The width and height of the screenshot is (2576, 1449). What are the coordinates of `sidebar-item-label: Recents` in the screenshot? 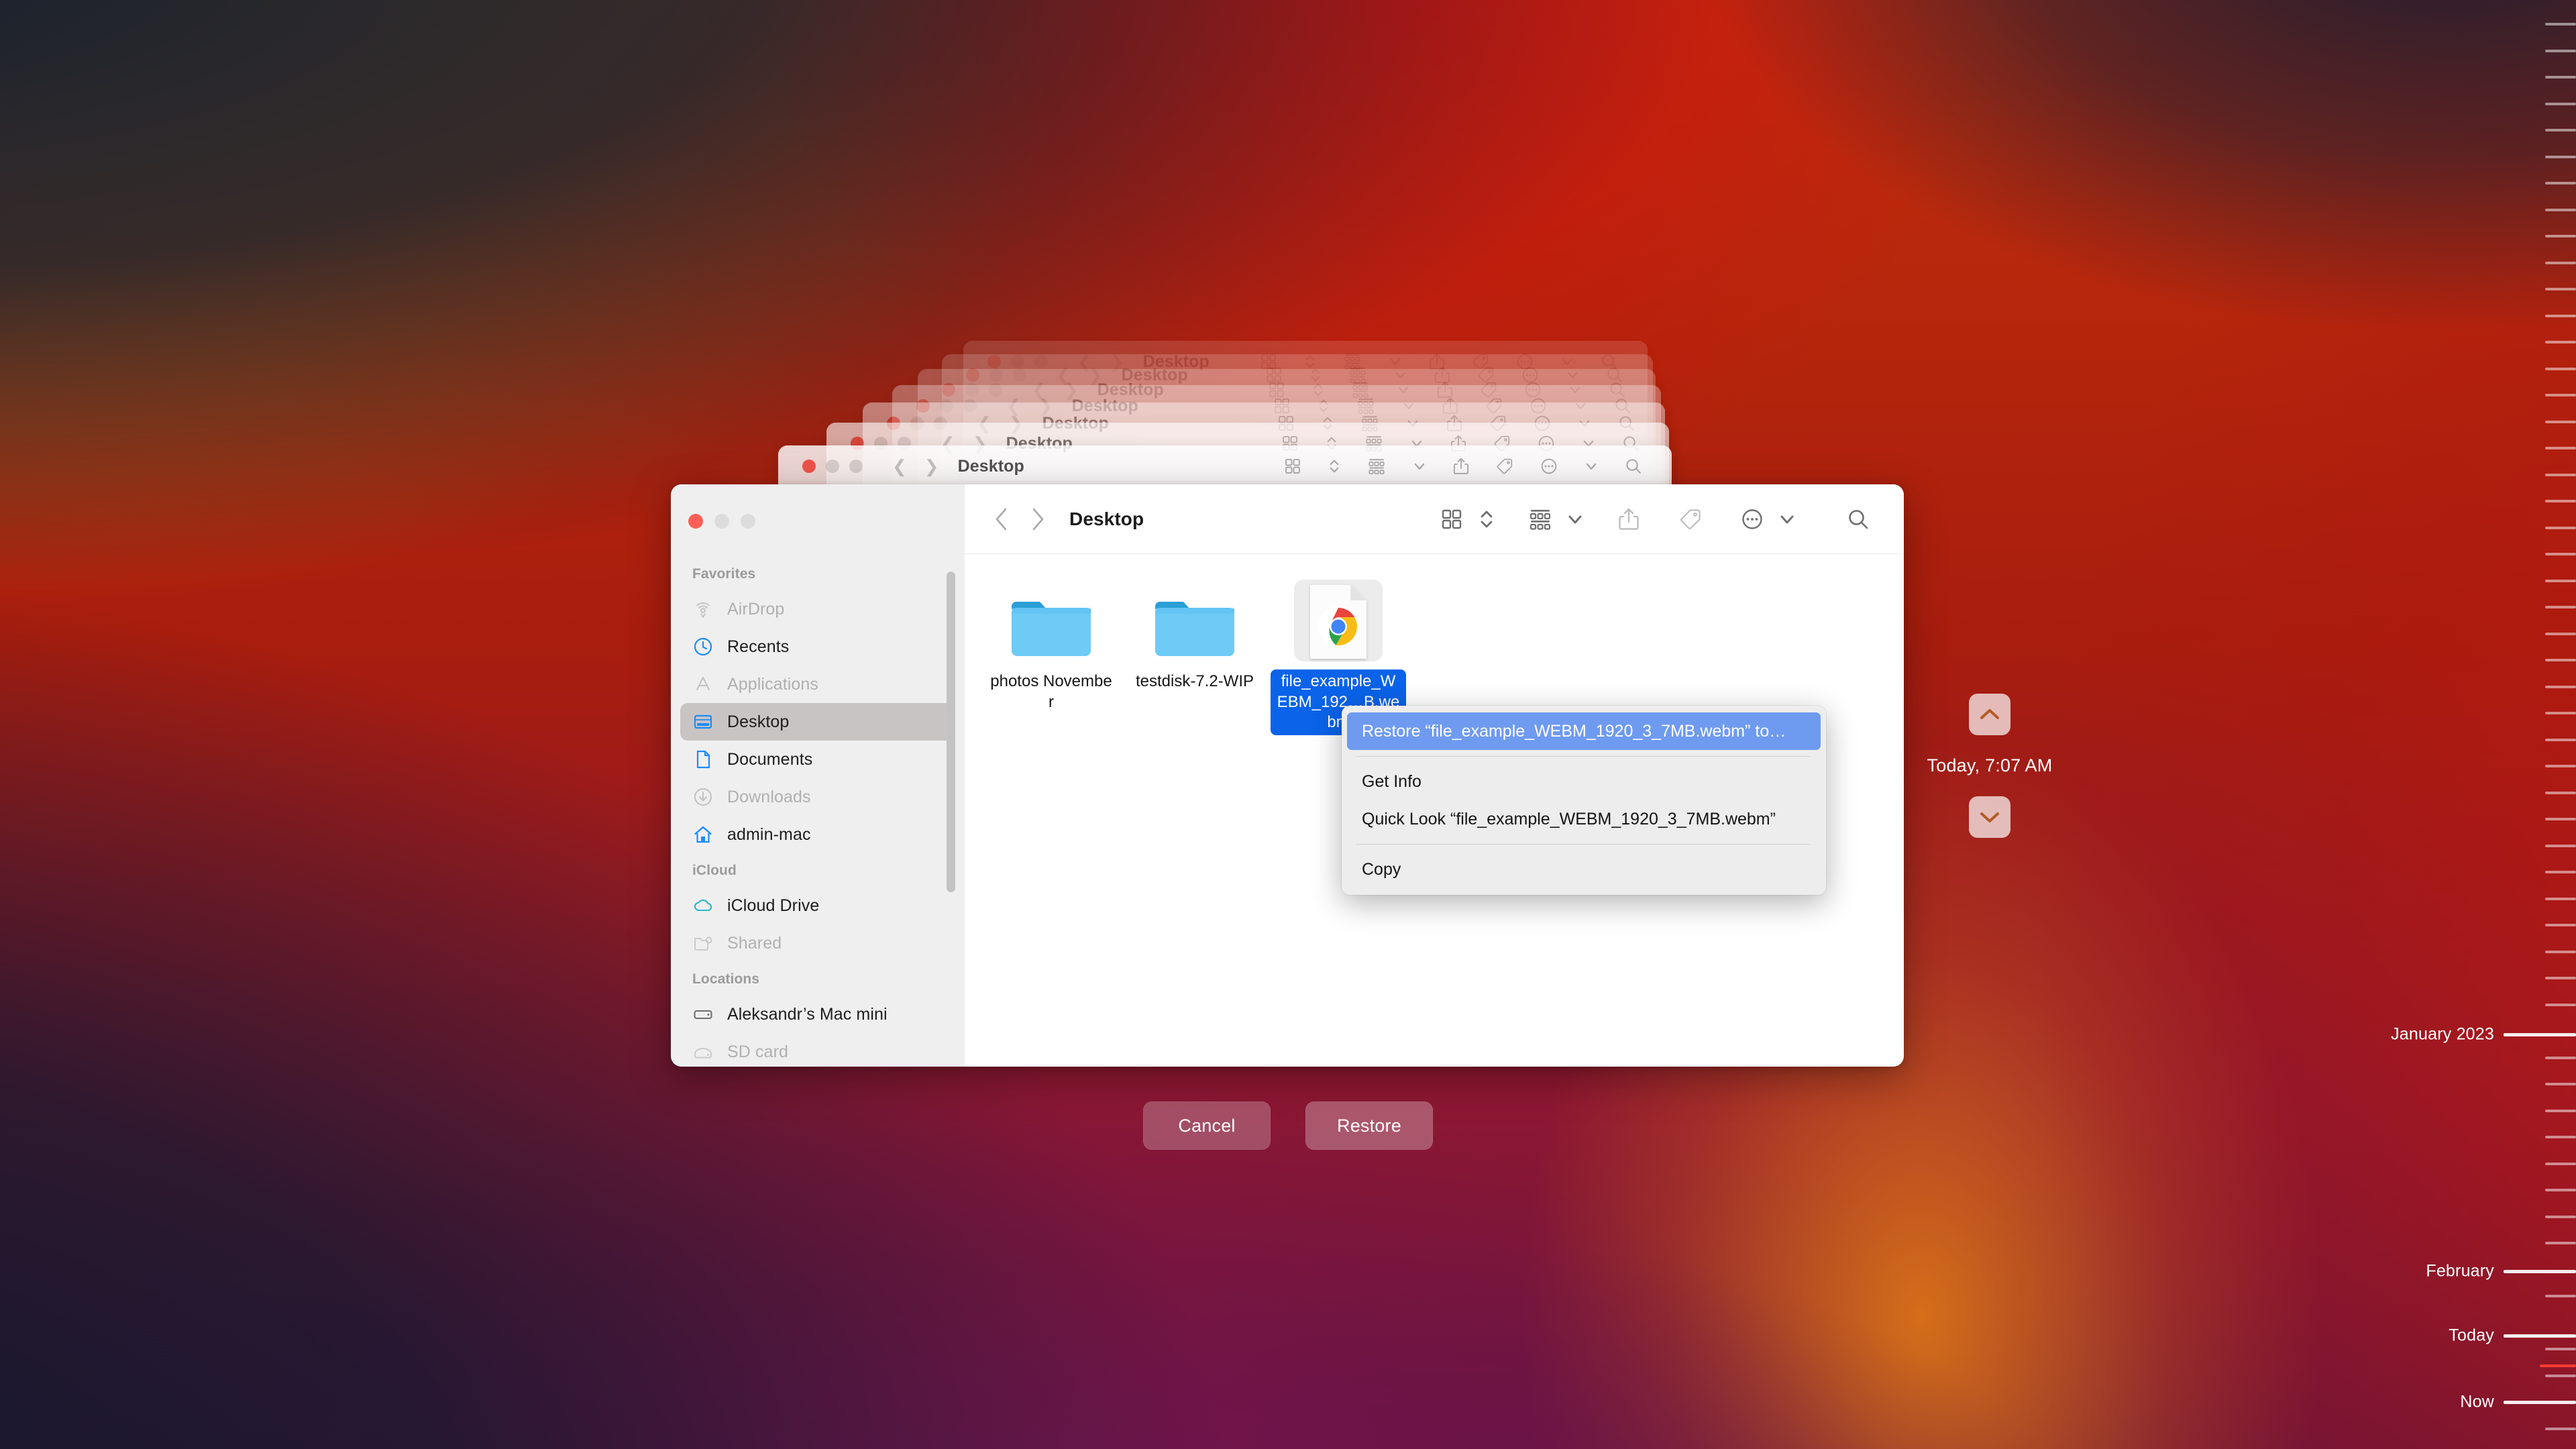 It's located at (758, 646).